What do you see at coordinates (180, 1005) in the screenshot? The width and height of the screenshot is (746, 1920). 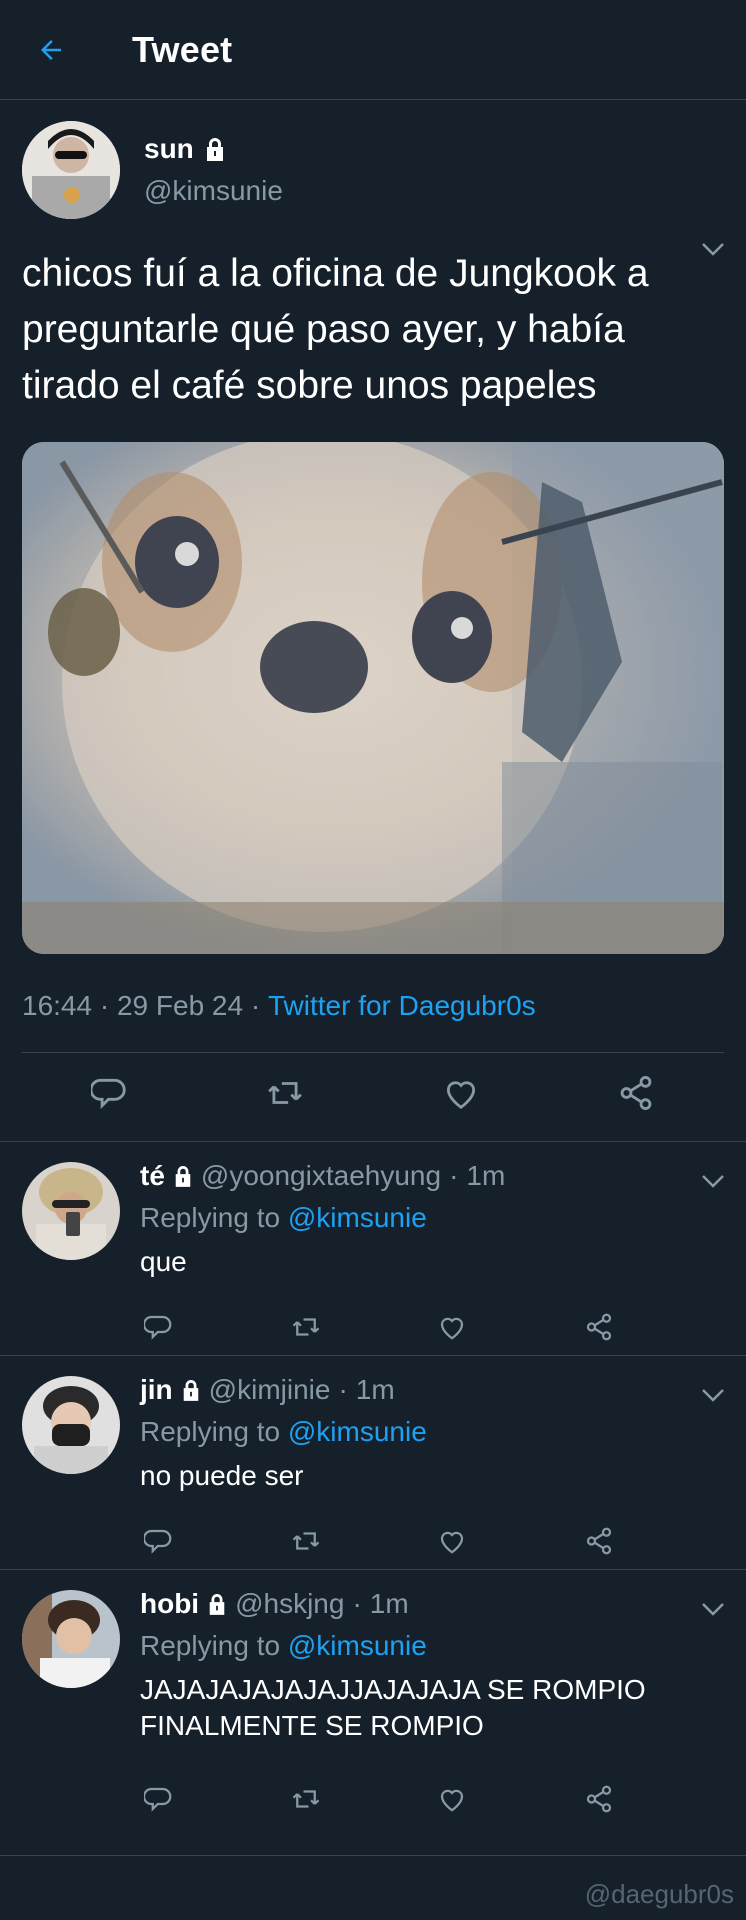 I see `tweet-date: 29 Feb 24` at bounding box center [180, 1005].